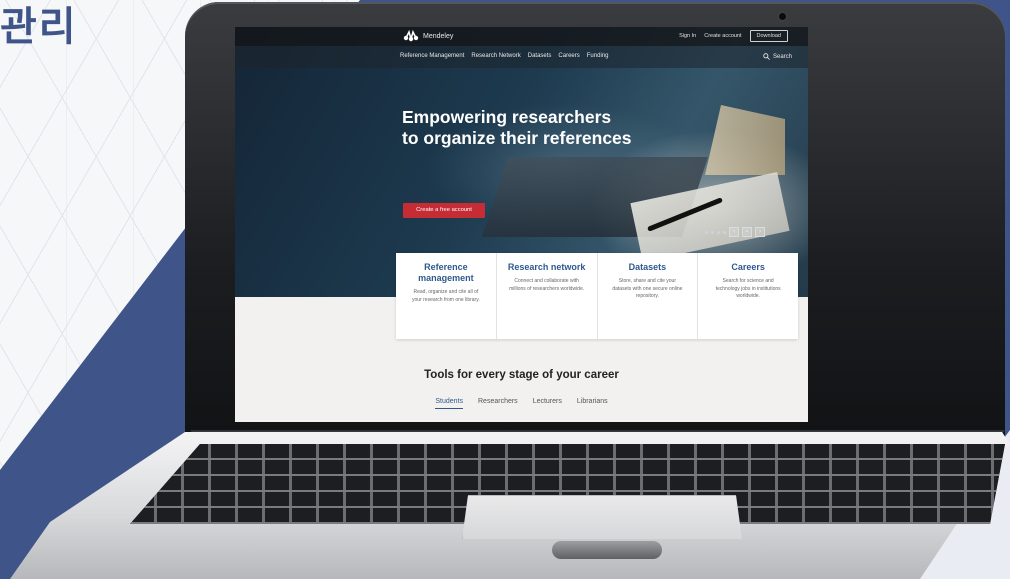  What do you see at coordinates (607, 550) in the screenshot?
I see `laptop-notch` at bounding box center [607, 550].